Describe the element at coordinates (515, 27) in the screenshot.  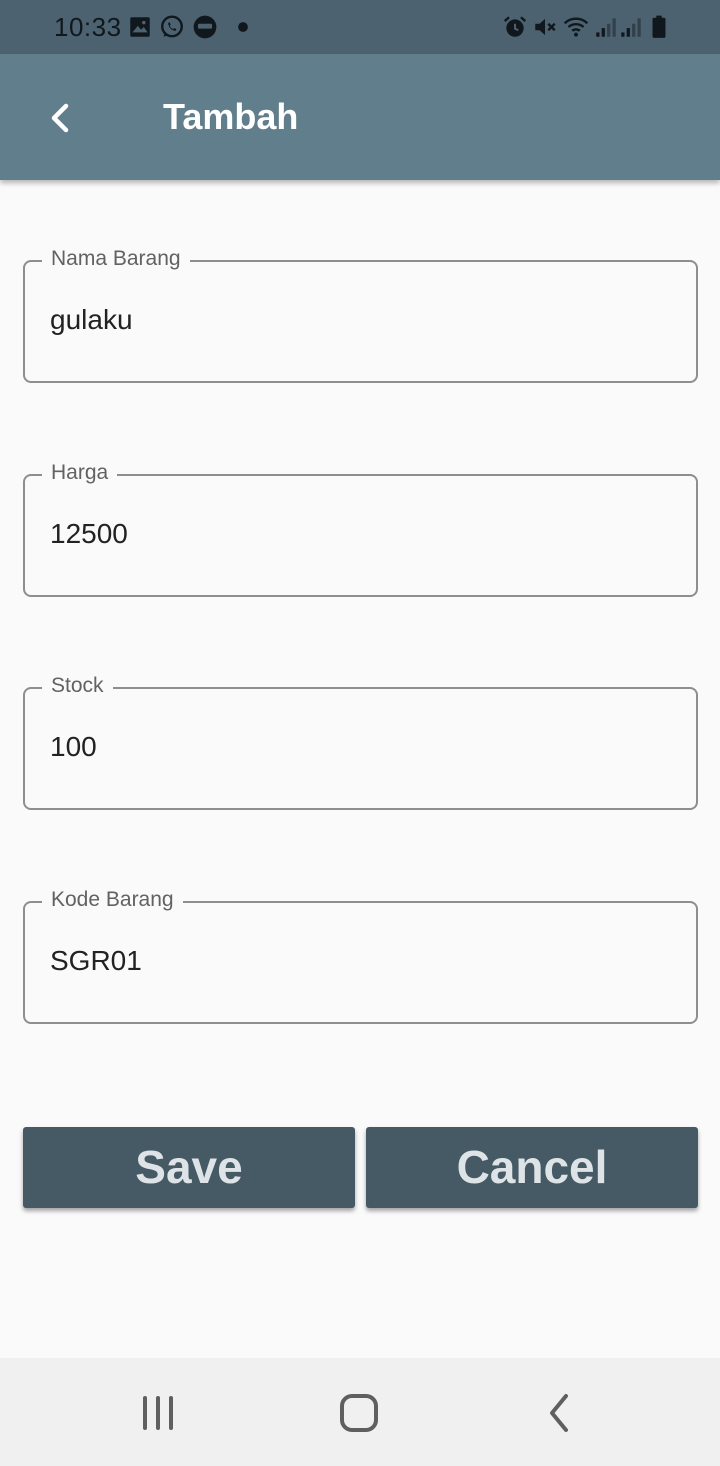
I see `alarm-icon` at that location.